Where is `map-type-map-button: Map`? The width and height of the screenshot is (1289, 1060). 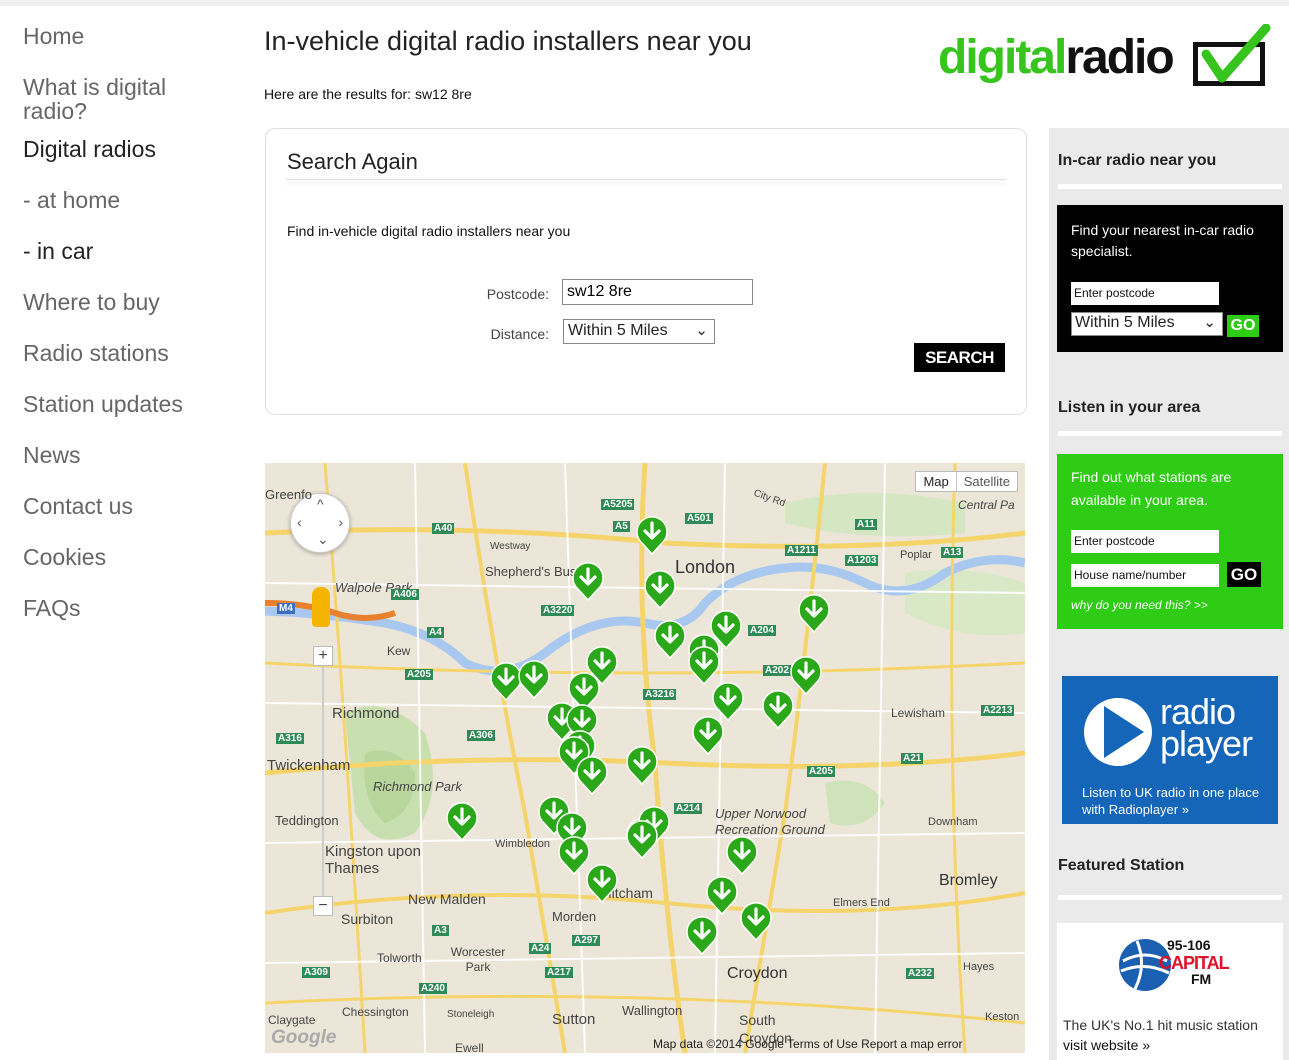 map-type-map-button: Map is located at coordinates (935, 481).